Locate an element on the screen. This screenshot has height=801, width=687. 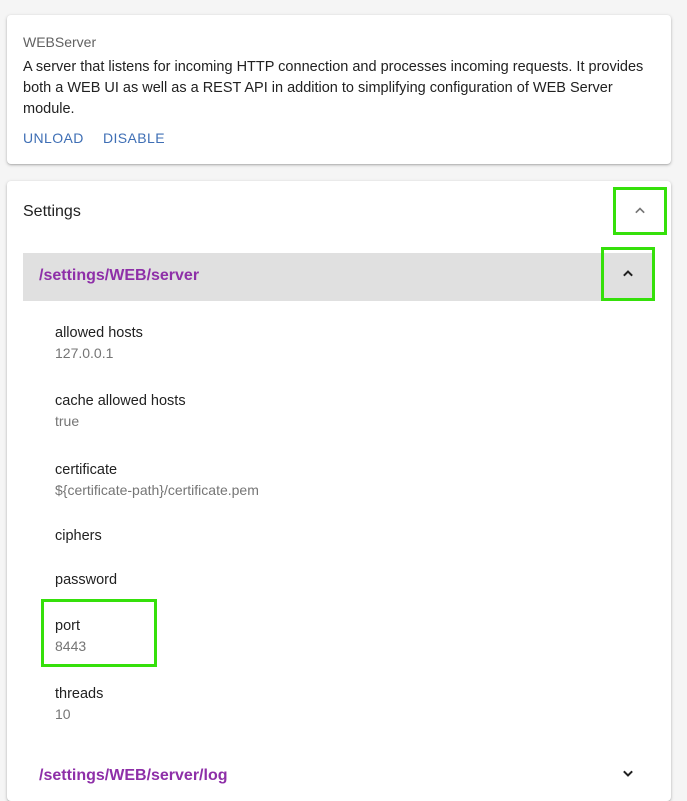
setting-key: cache allowed hosts is located at coordinates (120, 401).